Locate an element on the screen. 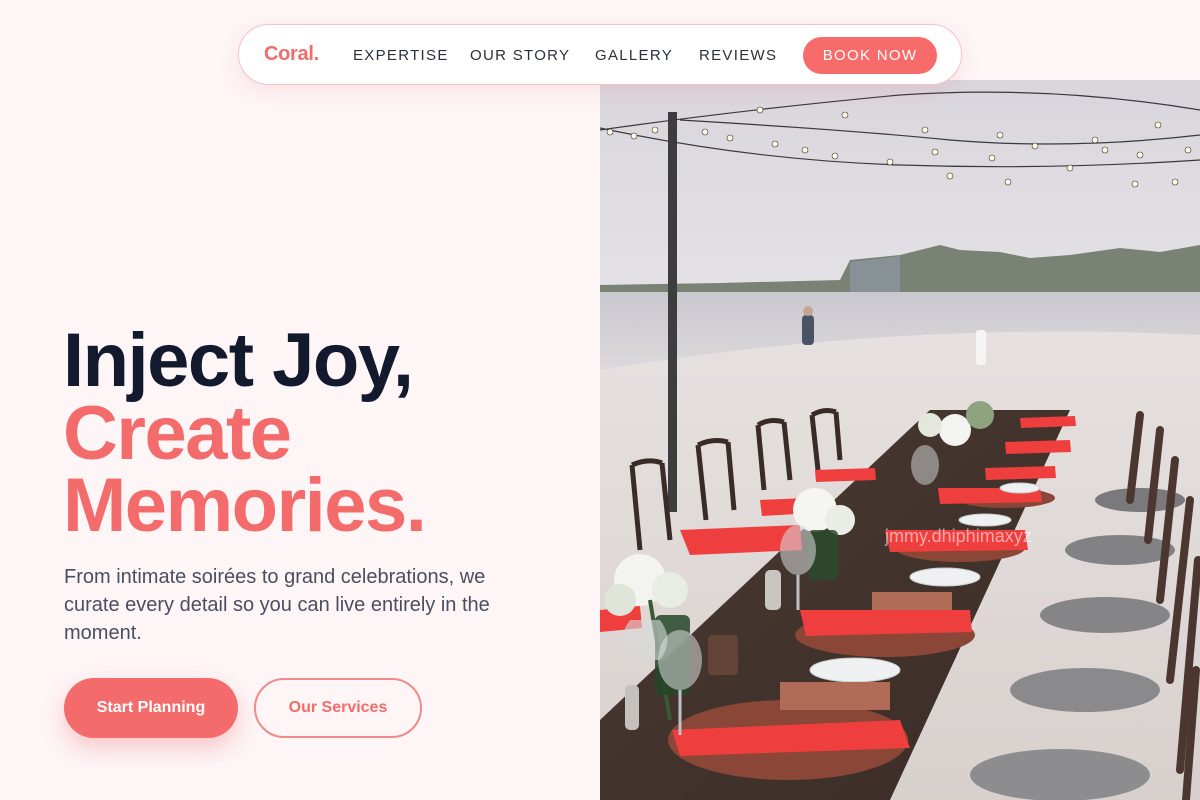 The image size is (1200, 800). our-services-button: Our Services is located at coordinates (338, 708).